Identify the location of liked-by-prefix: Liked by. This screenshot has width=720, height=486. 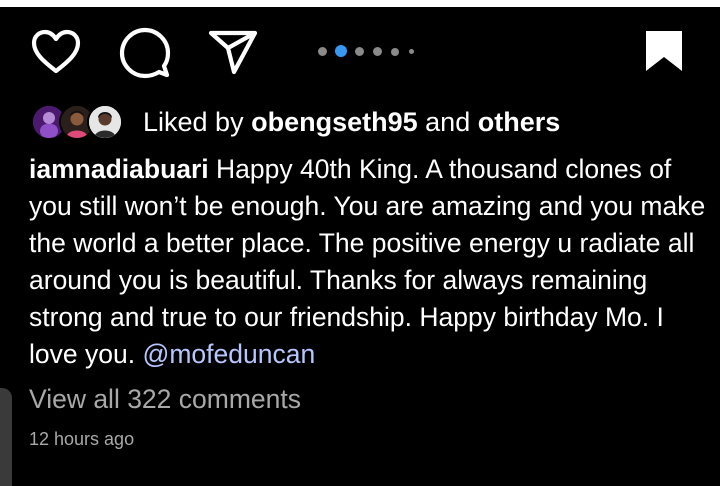
(193, 122).